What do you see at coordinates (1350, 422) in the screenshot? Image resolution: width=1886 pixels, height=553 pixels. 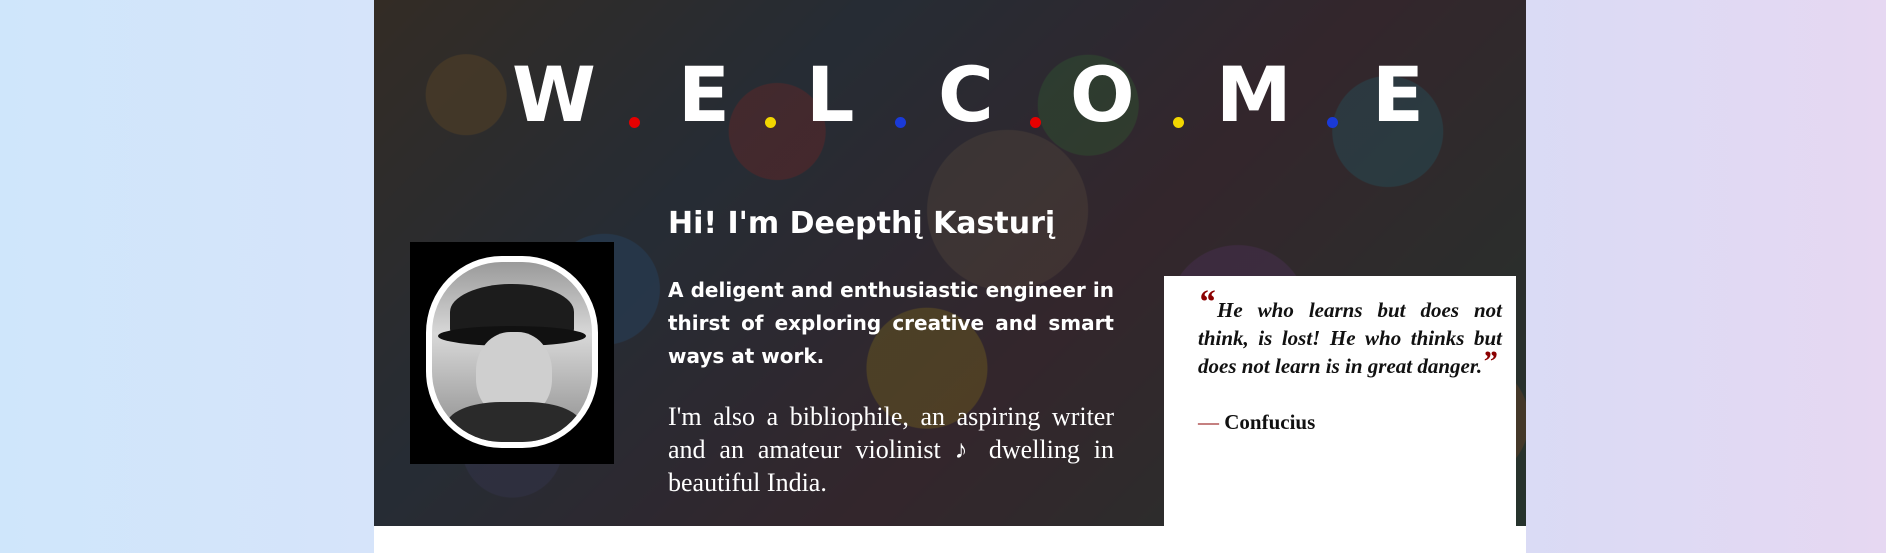 I see `quote-attribution: — Confucius` at bounding box center [1350, 422].